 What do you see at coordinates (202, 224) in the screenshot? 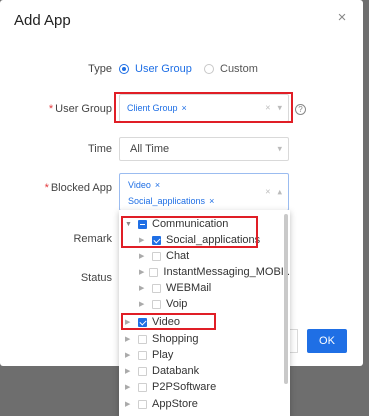
I see `tree-node-communication: ▼ Communication` at bounding box center [202, 224].